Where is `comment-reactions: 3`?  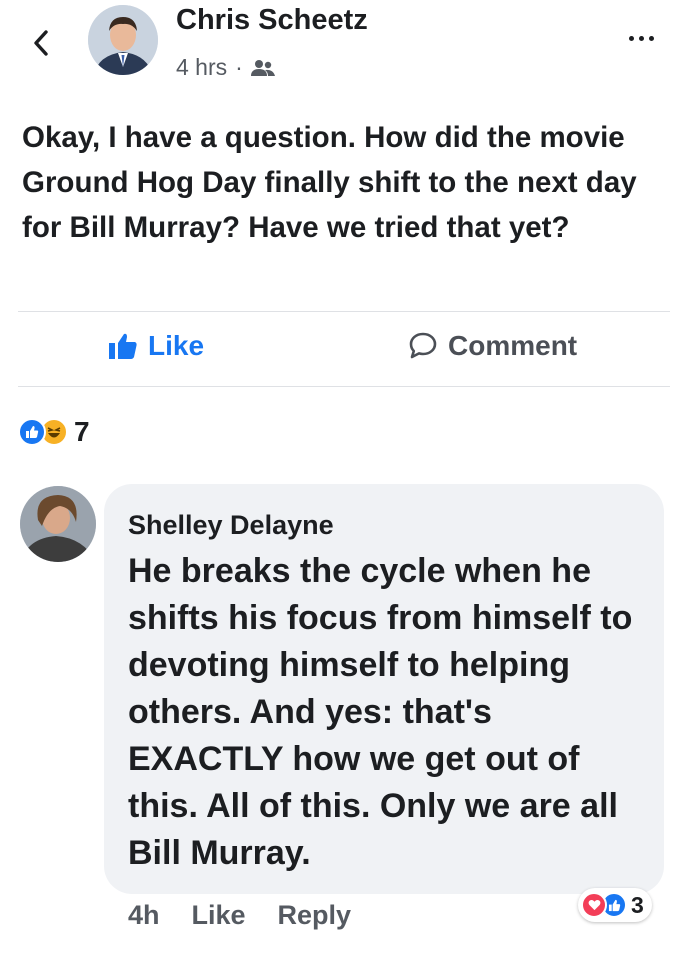
comment-reactions: 3 is located at coordinates (615, 905).